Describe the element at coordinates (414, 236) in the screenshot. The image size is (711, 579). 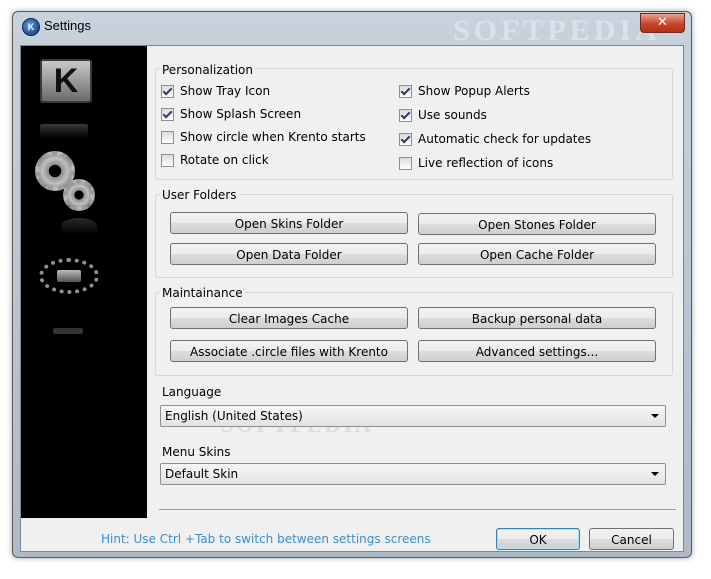
I see `user-folders-group` at that location.